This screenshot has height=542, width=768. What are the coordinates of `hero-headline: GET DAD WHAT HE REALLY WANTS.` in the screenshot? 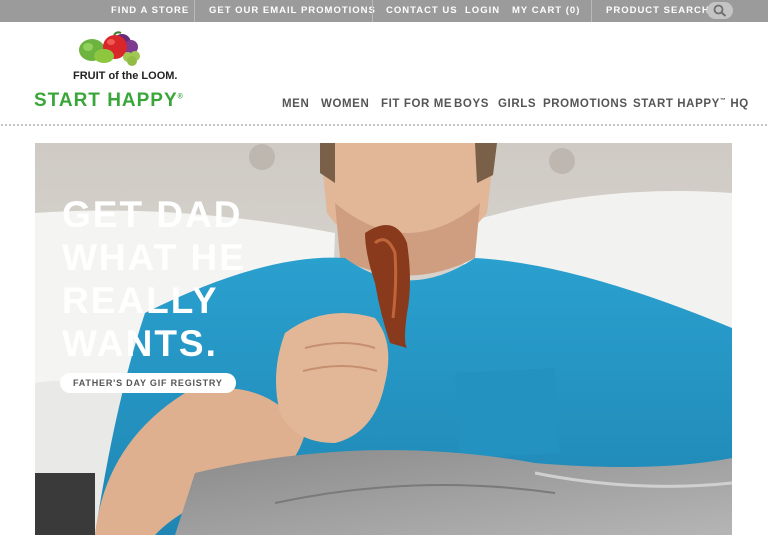 It's located at (154, 279).